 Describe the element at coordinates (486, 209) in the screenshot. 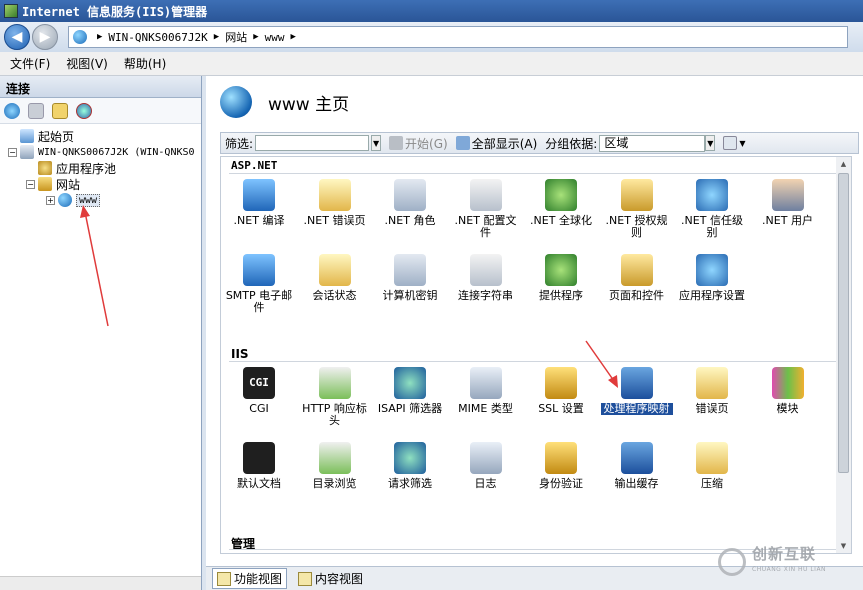

I see `feature-net-profile: .NET 配置文件` at that location.